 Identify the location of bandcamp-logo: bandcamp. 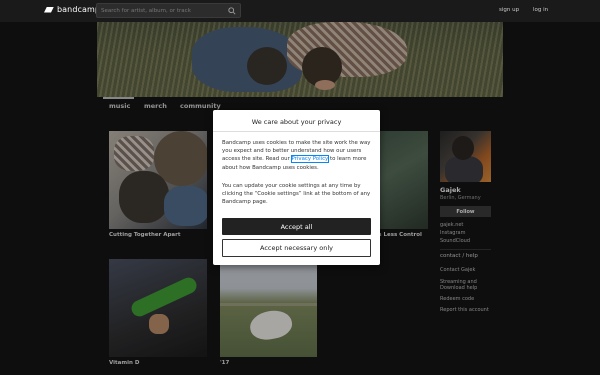
(72, 9).